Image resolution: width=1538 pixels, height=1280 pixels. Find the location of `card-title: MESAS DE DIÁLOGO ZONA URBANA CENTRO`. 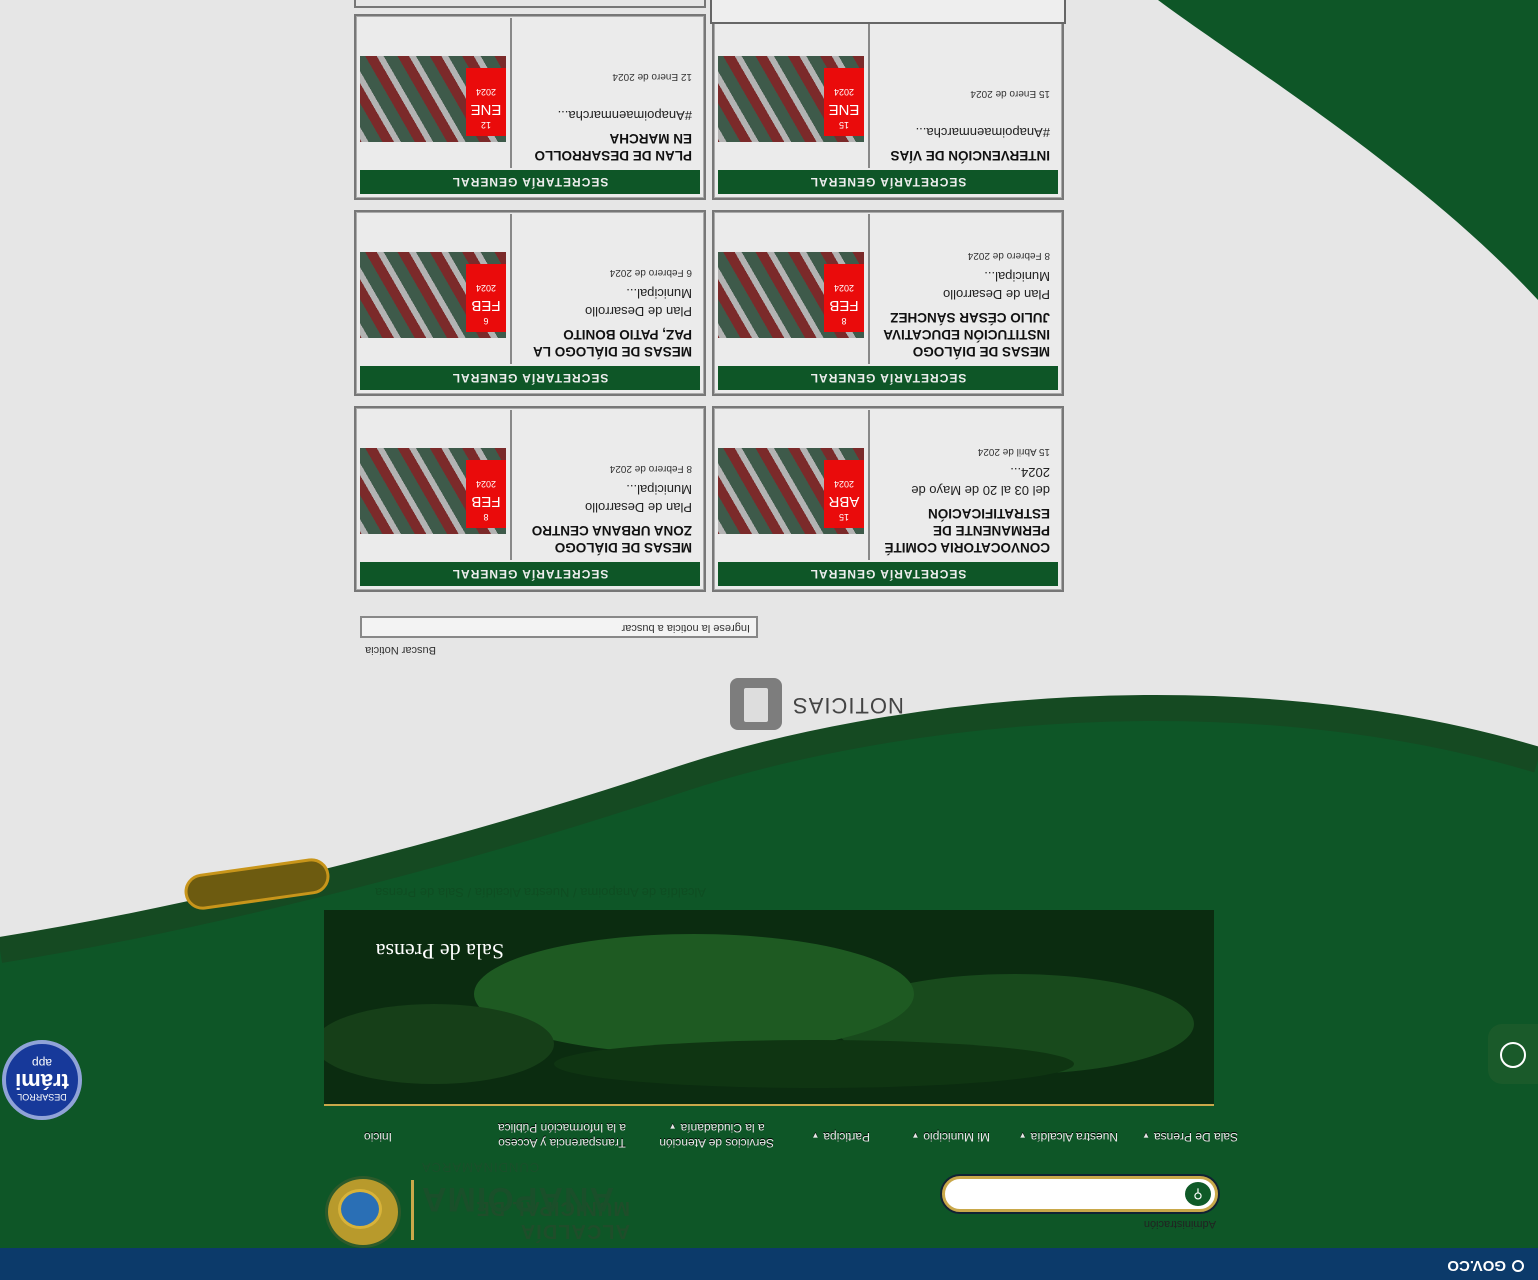

card-title: MESAS DE DIÁLOGO ZONA URBANA CENTRO is located at coordinates (604, 539).